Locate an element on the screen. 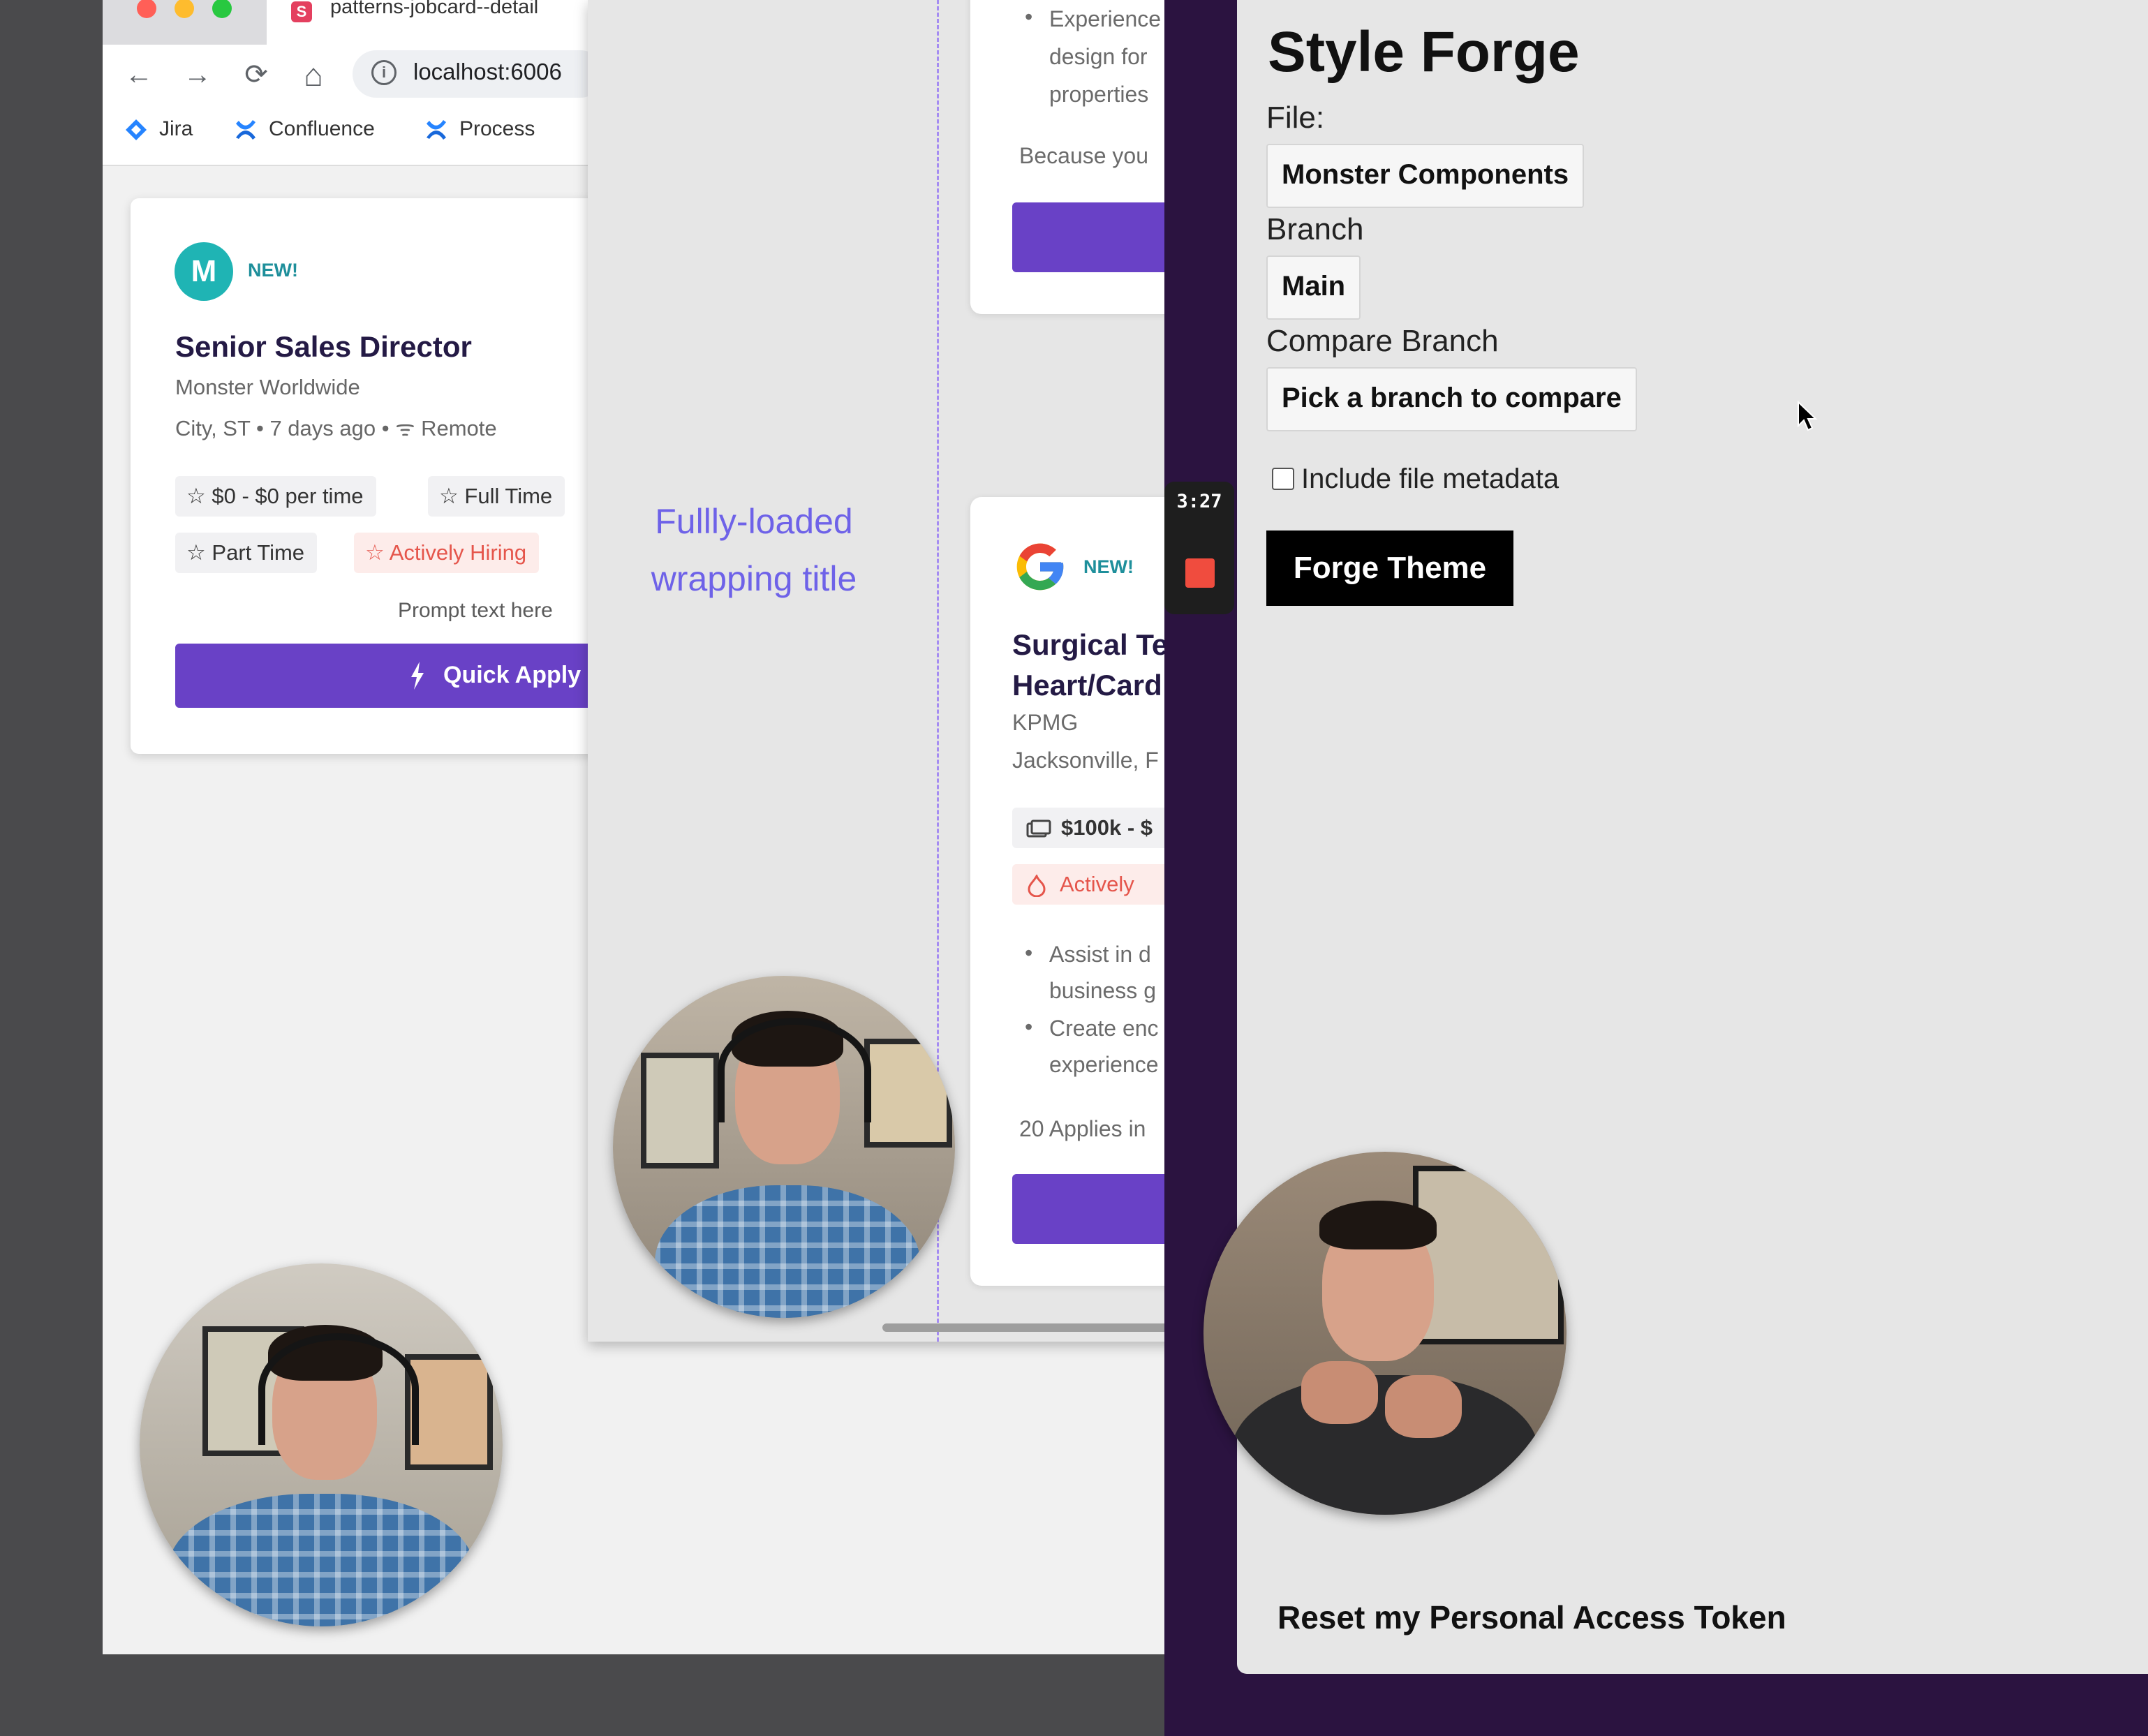  bullet-text: experience is located at coordinates (1104, 1064).